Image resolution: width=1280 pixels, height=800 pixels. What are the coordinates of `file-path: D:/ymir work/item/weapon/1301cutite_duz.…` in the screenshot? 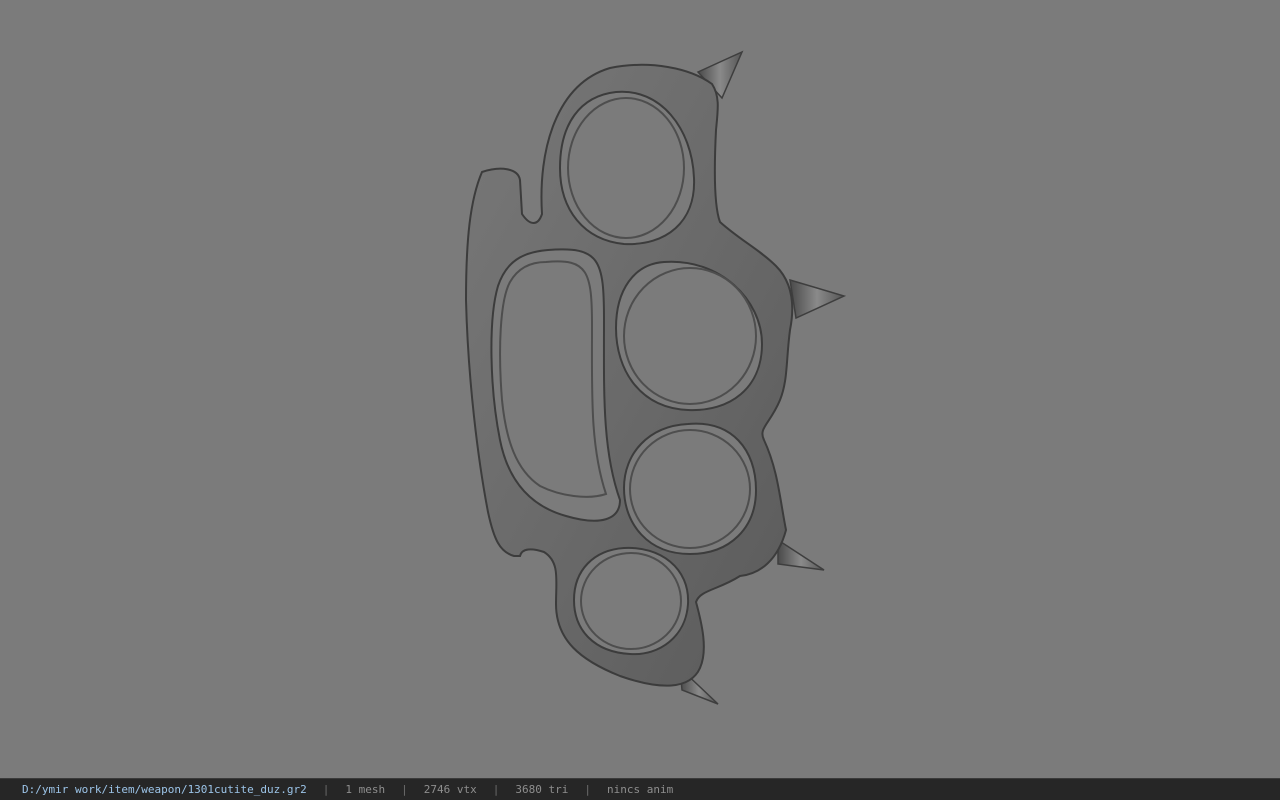 It's located at (164, 789).